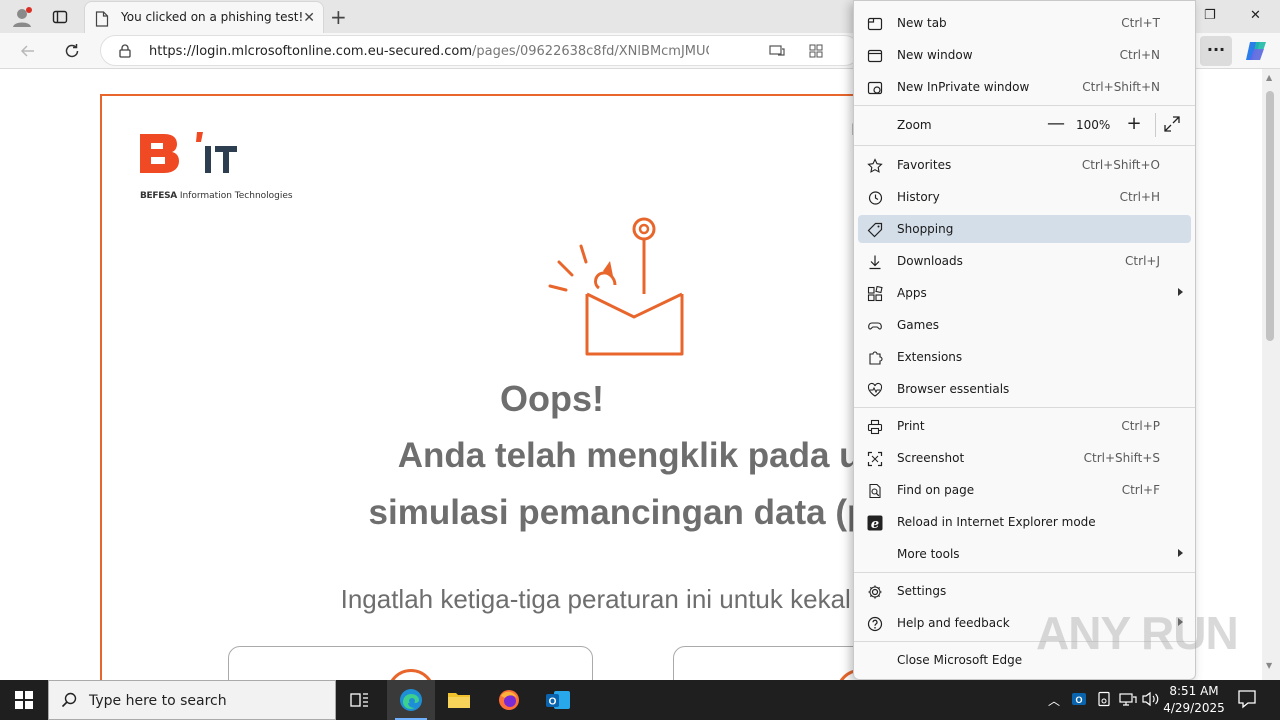  What do you see at coordinates (875, 592) in the screenshot?
I see `settings-icon` at bounding box center [875, 592].